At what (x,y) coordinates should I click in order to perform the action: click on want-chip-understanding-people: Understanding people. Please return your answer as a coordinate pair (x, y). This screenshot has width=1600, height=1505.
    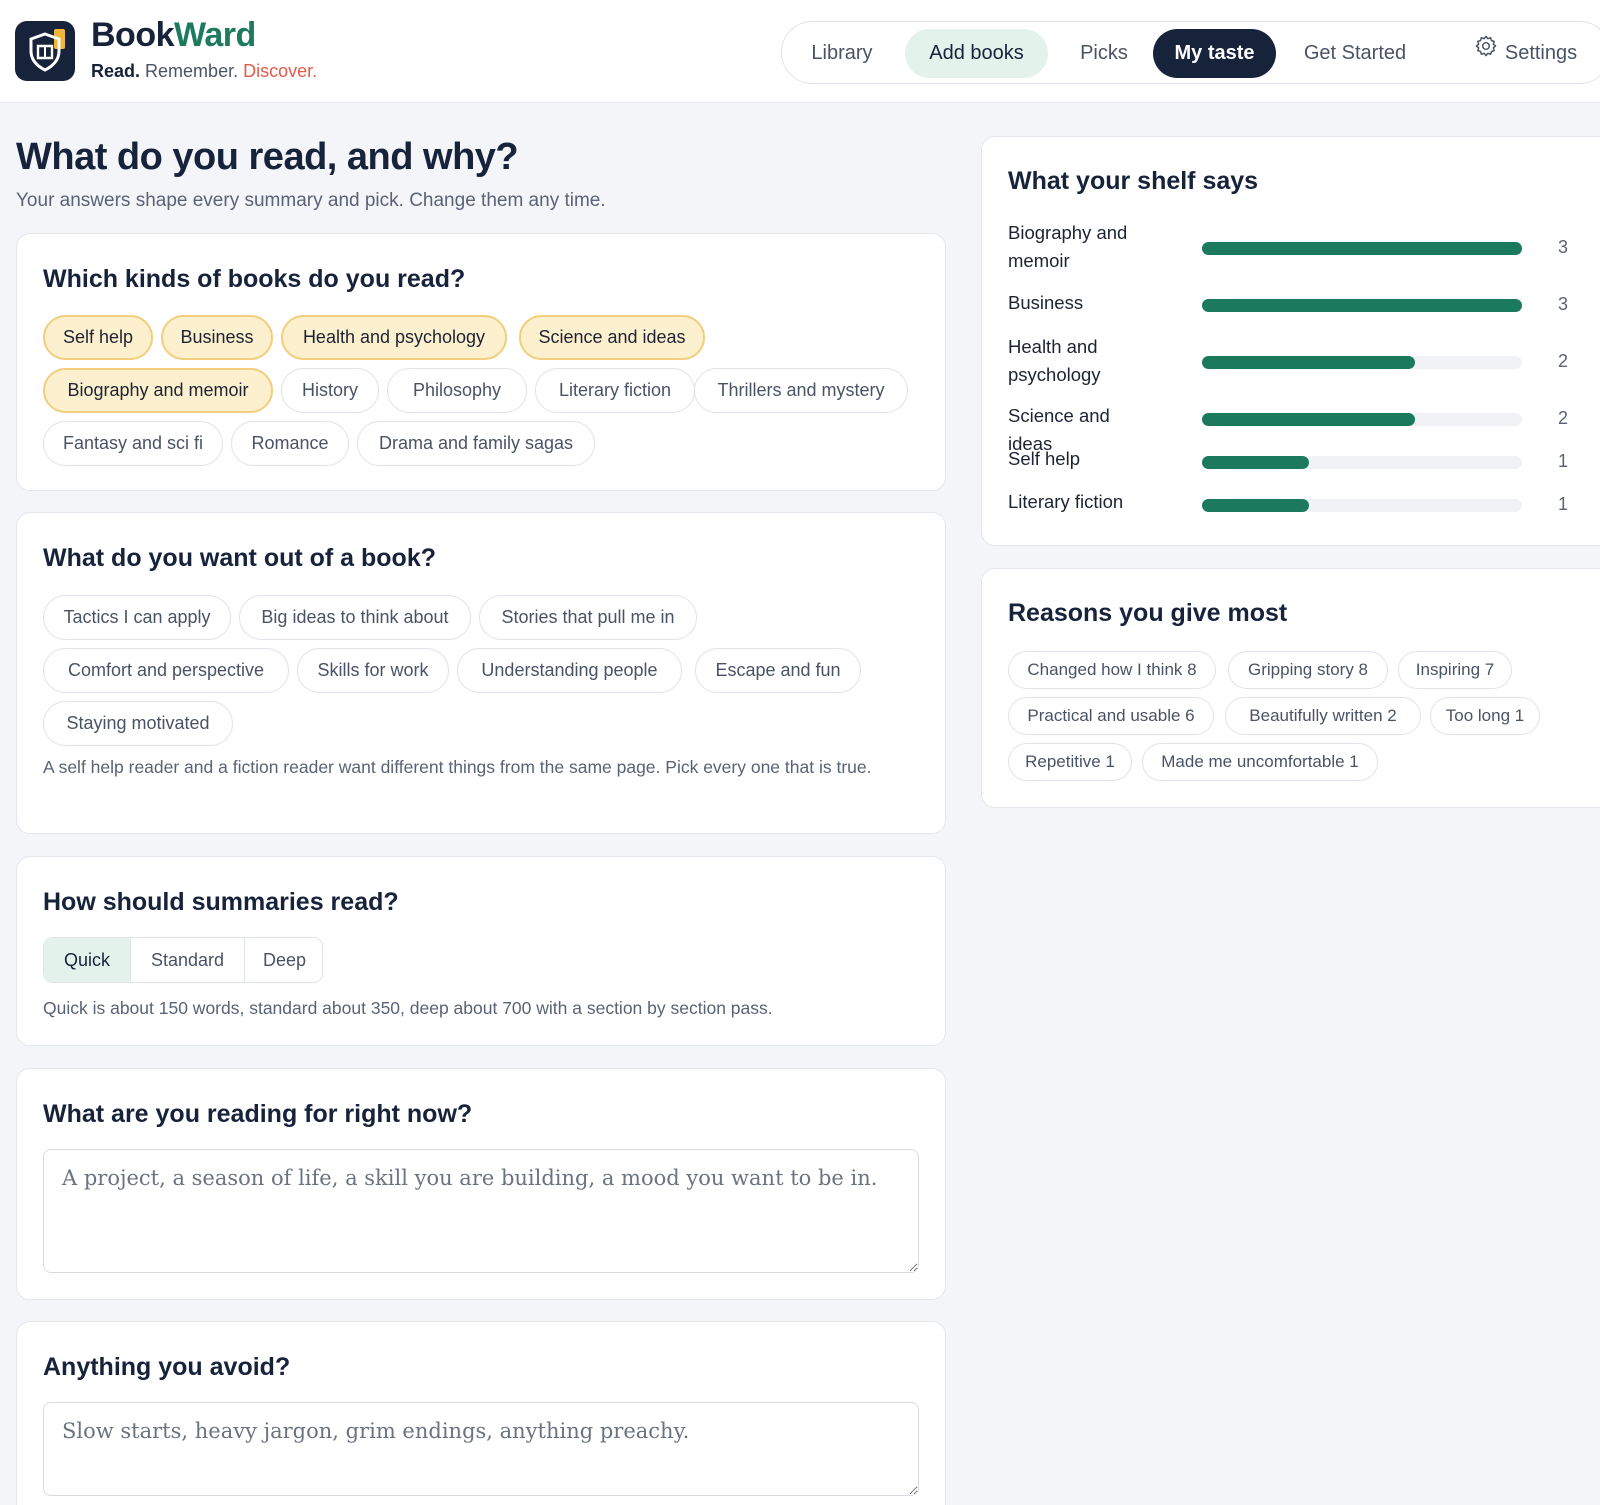
    Looking at the image, I should click on (569, 670).